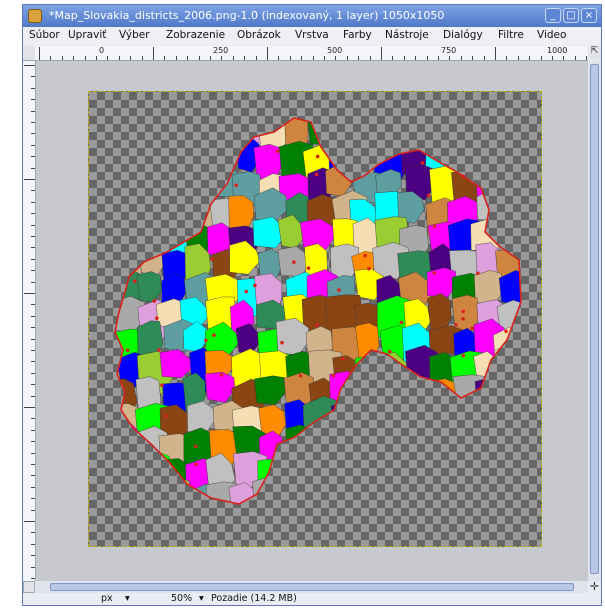  I want to click on minimize-button: _, so click(553, 15).